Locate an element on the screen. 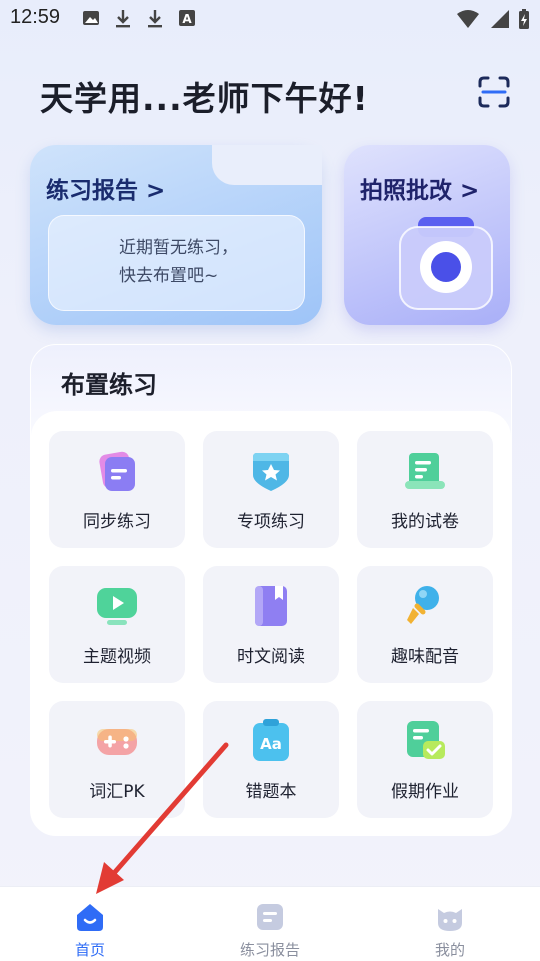  holiday-homework-icon is located at coordinates (426, 740).